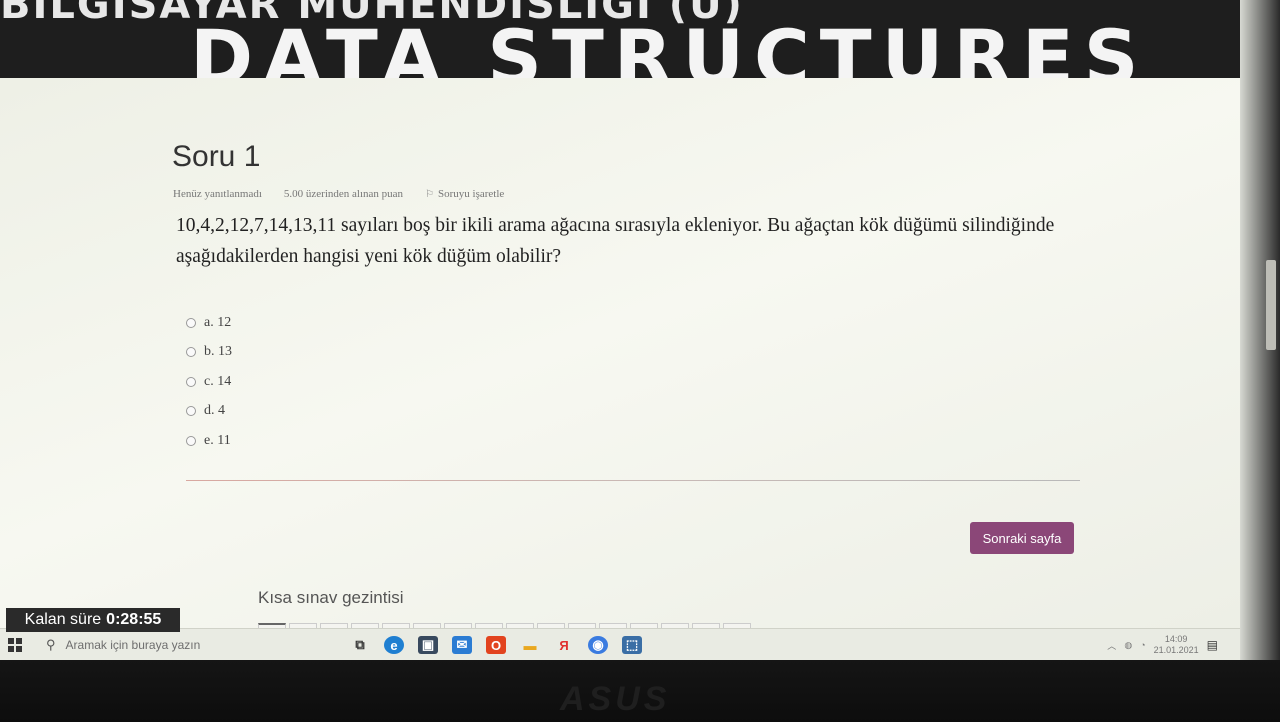  Describe the element at coordinates (331, 597) in the screenshot. I see `quiz-navigation-title: Kısa sınav gezintisi` at that location.